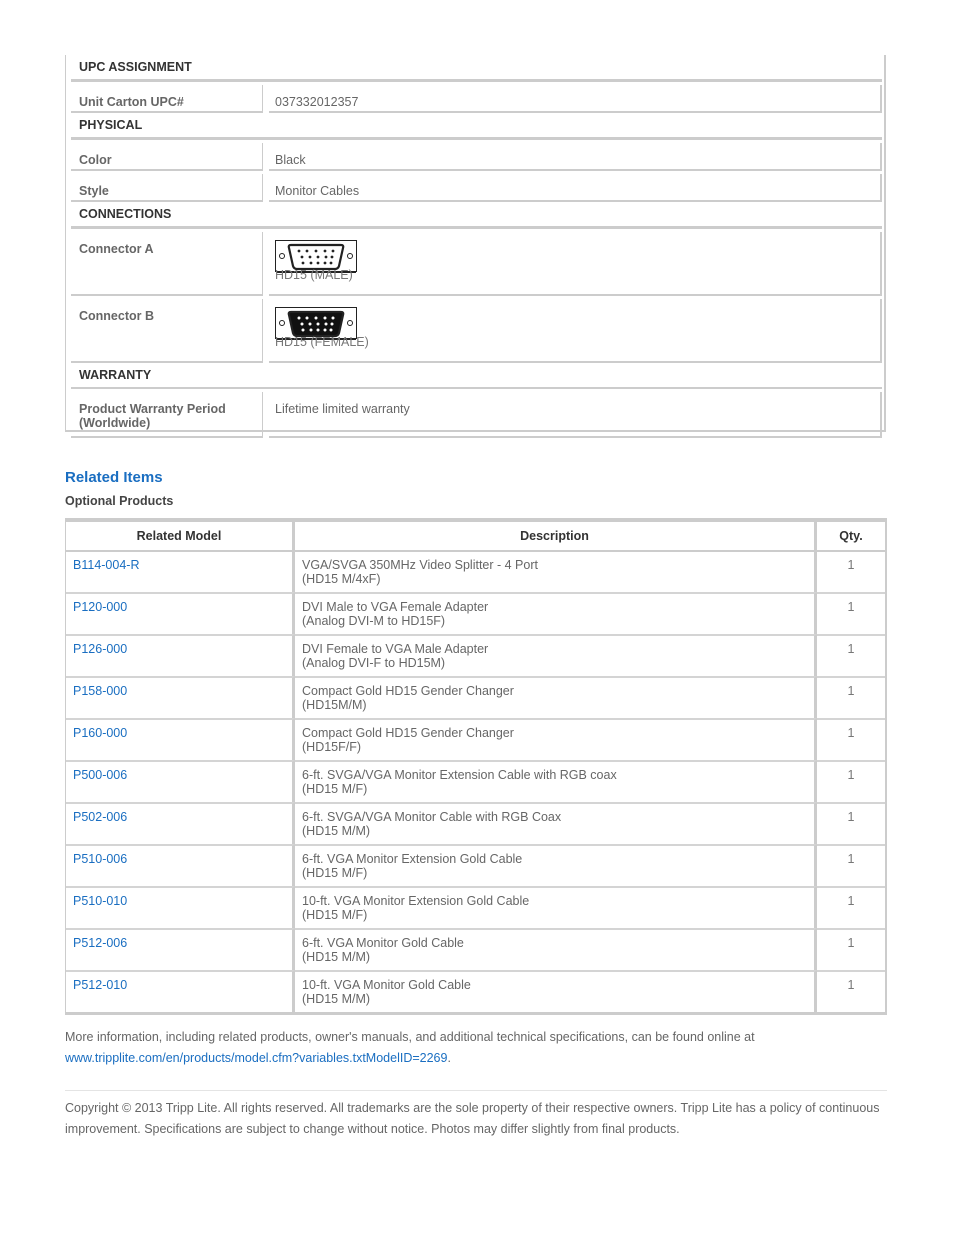 This screenshot has height=1235, width=954. What do you see at coordinates (395, 649) in the screenshot?
I see `description-line-1: DVI Female to VGA Male Adapter` at bounding box center [395, 649].